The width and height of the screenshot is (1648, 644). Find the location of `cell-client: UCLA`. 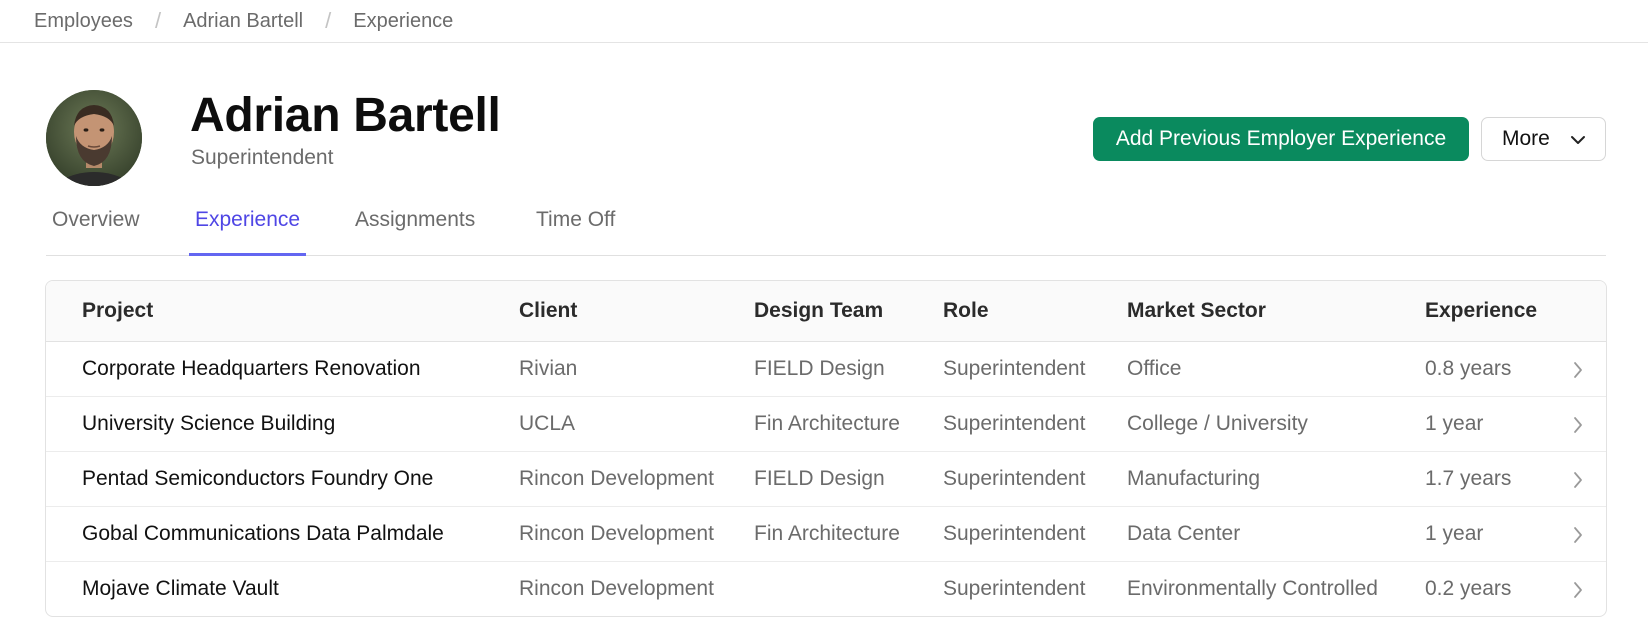

cell-client: UCLA is located at coordinates (547, 423).